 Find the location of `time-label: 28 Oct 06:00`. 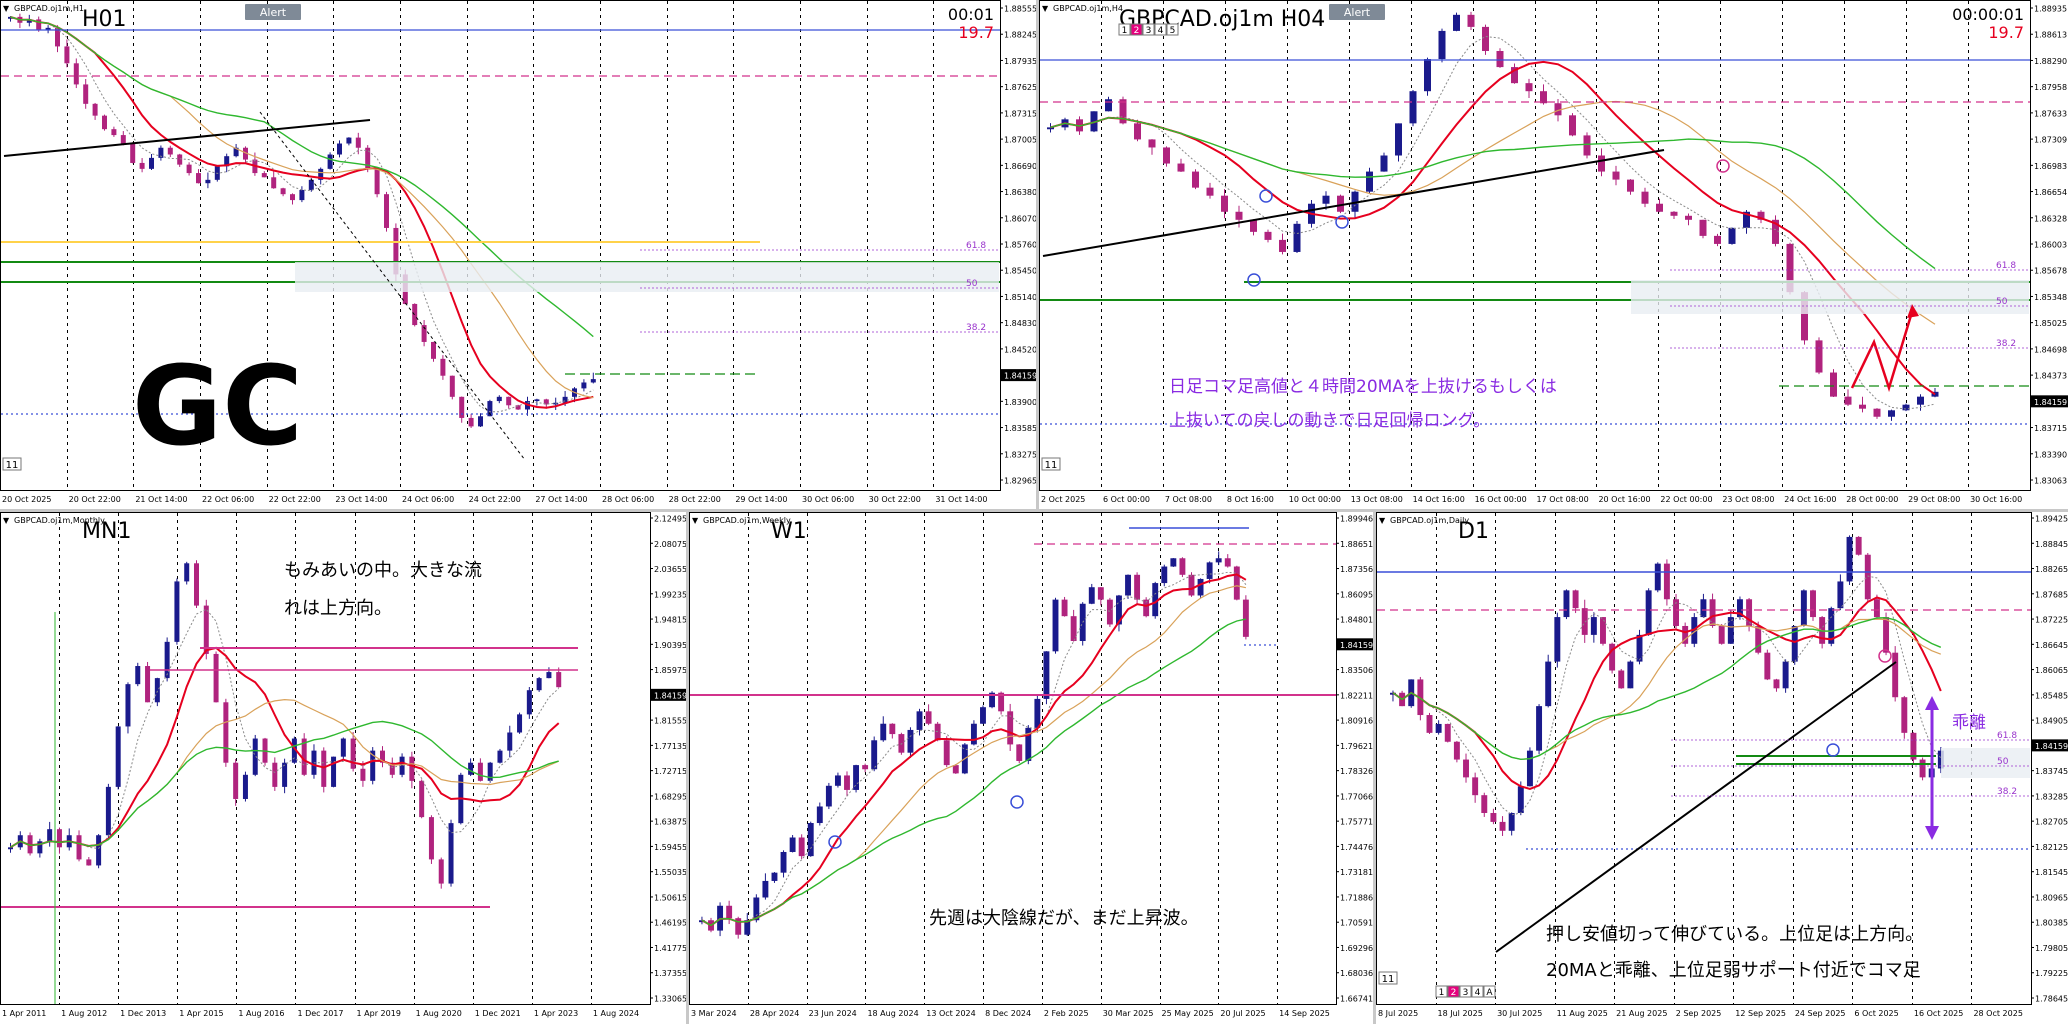

time-label: 28 Oct 06:00 is located at coordinates (628, 499).